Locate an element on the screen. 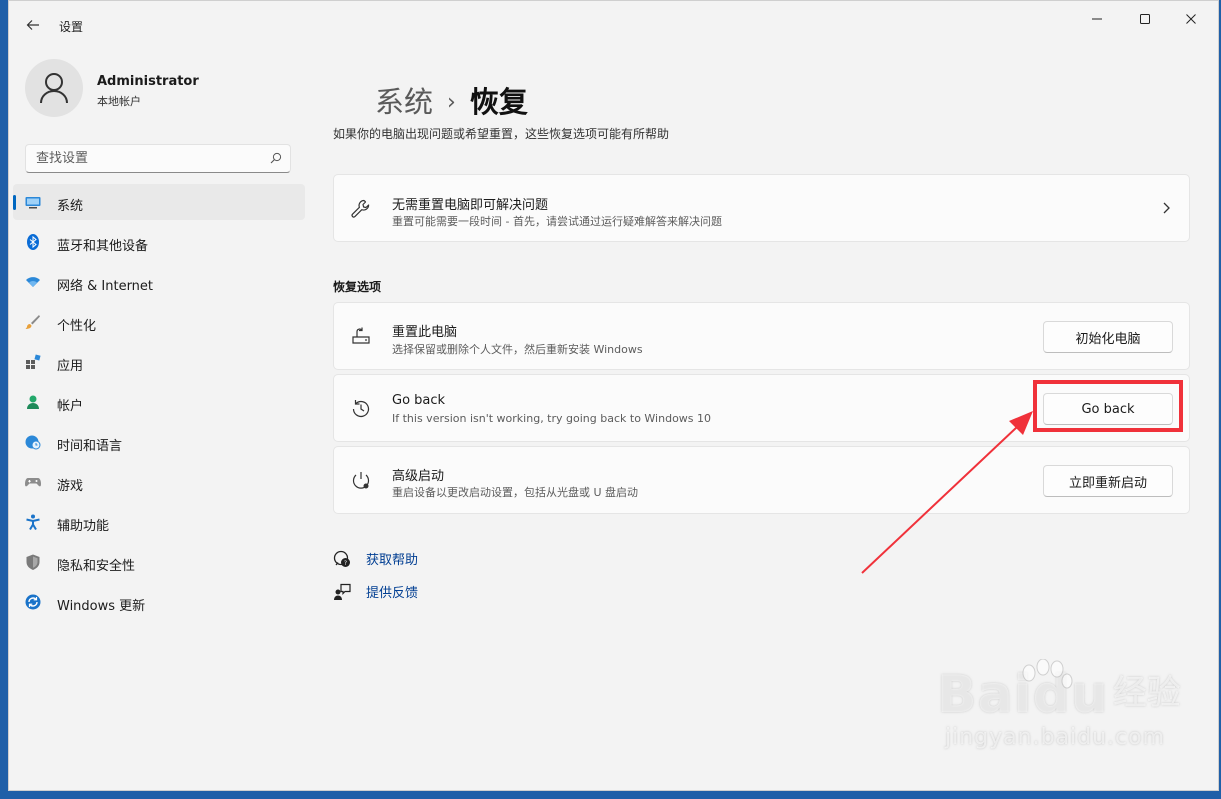 The width and height of the screenshot is (1221, 799). baidu-watermark: Baidu 经验 jingyan.baidu.com is located at coordinates (1059, 704).